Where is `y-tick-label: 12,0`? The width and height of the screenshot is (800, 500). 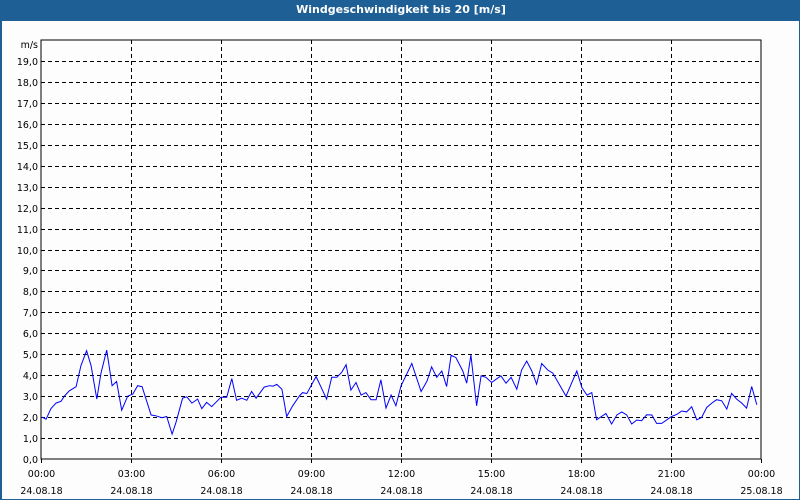
y-tick-label: 12,0 is located at coordinates (27, 209).